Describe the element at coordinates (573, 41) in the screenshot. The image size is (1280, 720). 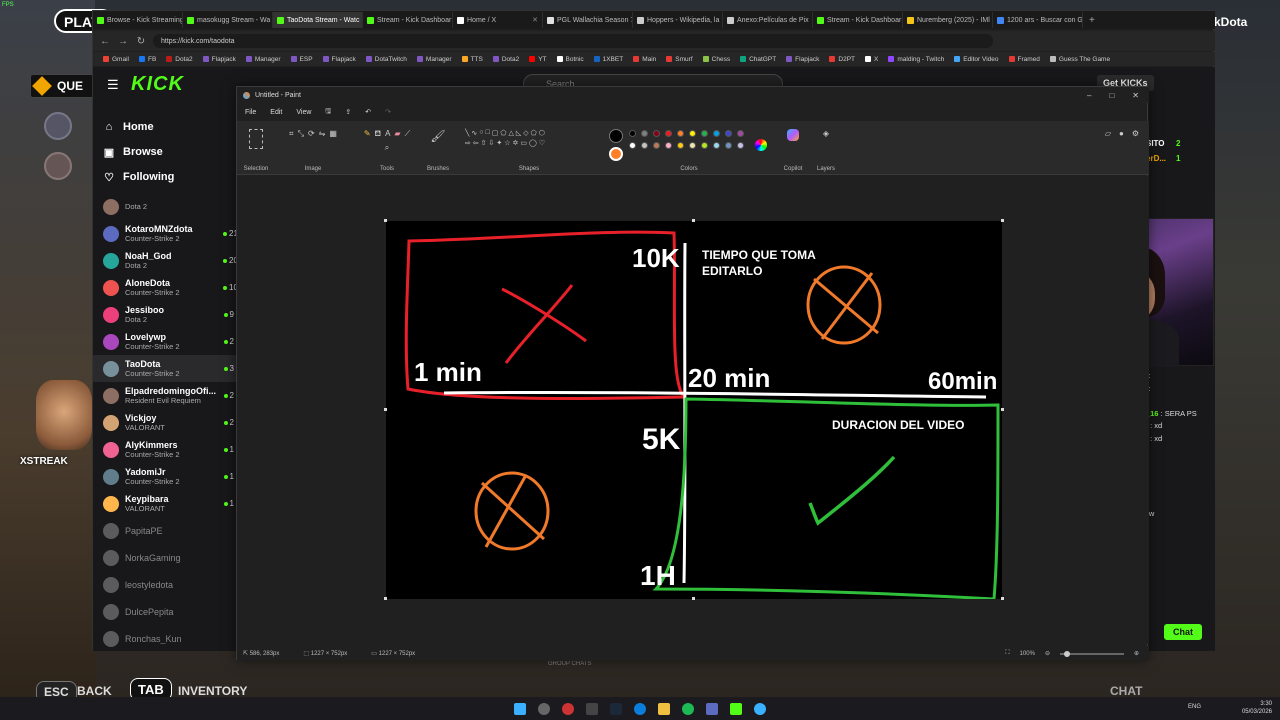
I see `url-field: https://kick.com/taodota` at that location.